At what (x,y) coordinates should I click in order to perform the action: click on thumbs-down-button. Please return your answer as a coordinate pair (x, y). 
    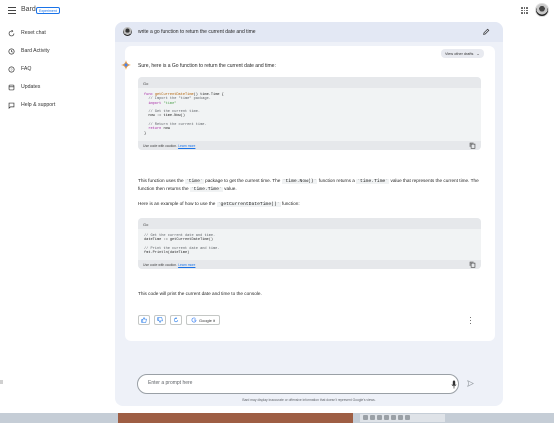
    Looking at the image, I should click on (160, 320).